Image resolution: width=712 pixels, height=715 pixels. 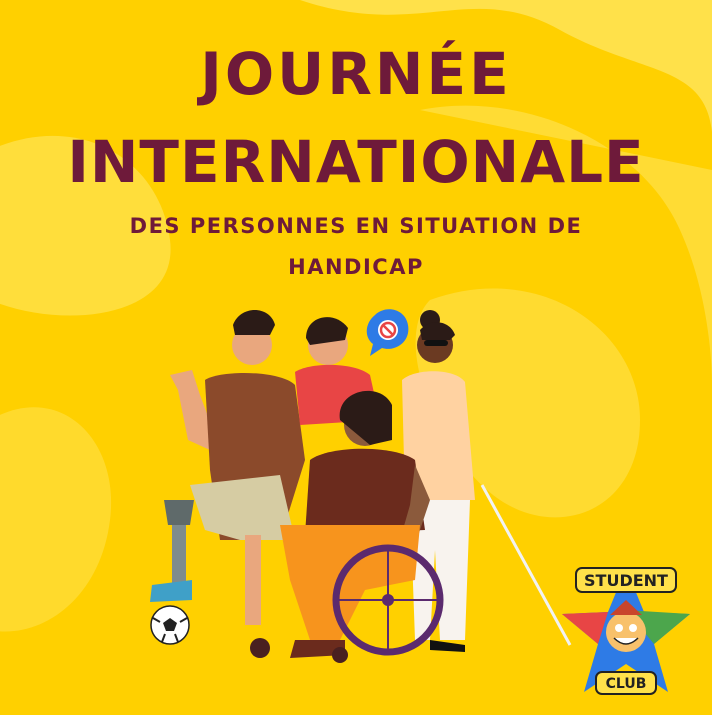 What do you see at coordinates (356, 226) in the screenshot?
I see `subtitle-line-1: DES PERSONNES EN SITUATION DE` at bounding box center [356, 226].